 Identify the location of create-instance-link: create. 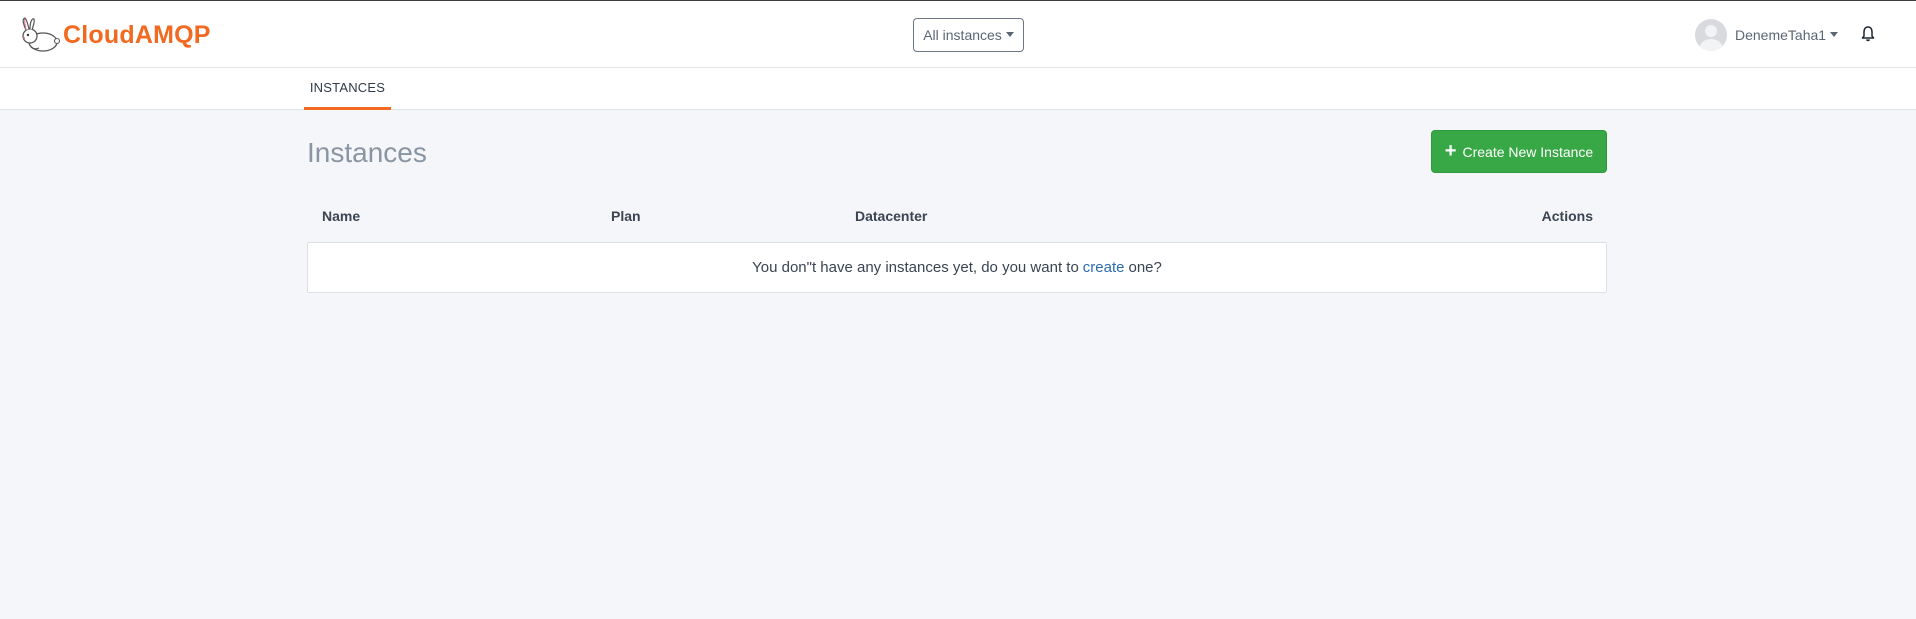
(1104, 267).